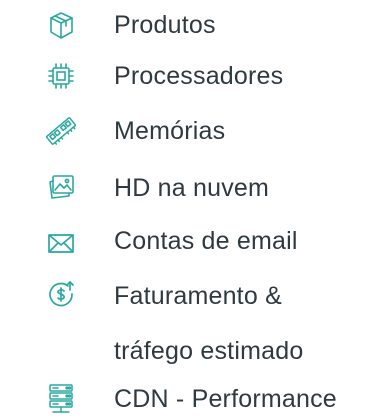 The image size is (370, 418). Describe the element at coordinates (61, 188) in the screenshot. I see `cloud-image-icon` at that location.